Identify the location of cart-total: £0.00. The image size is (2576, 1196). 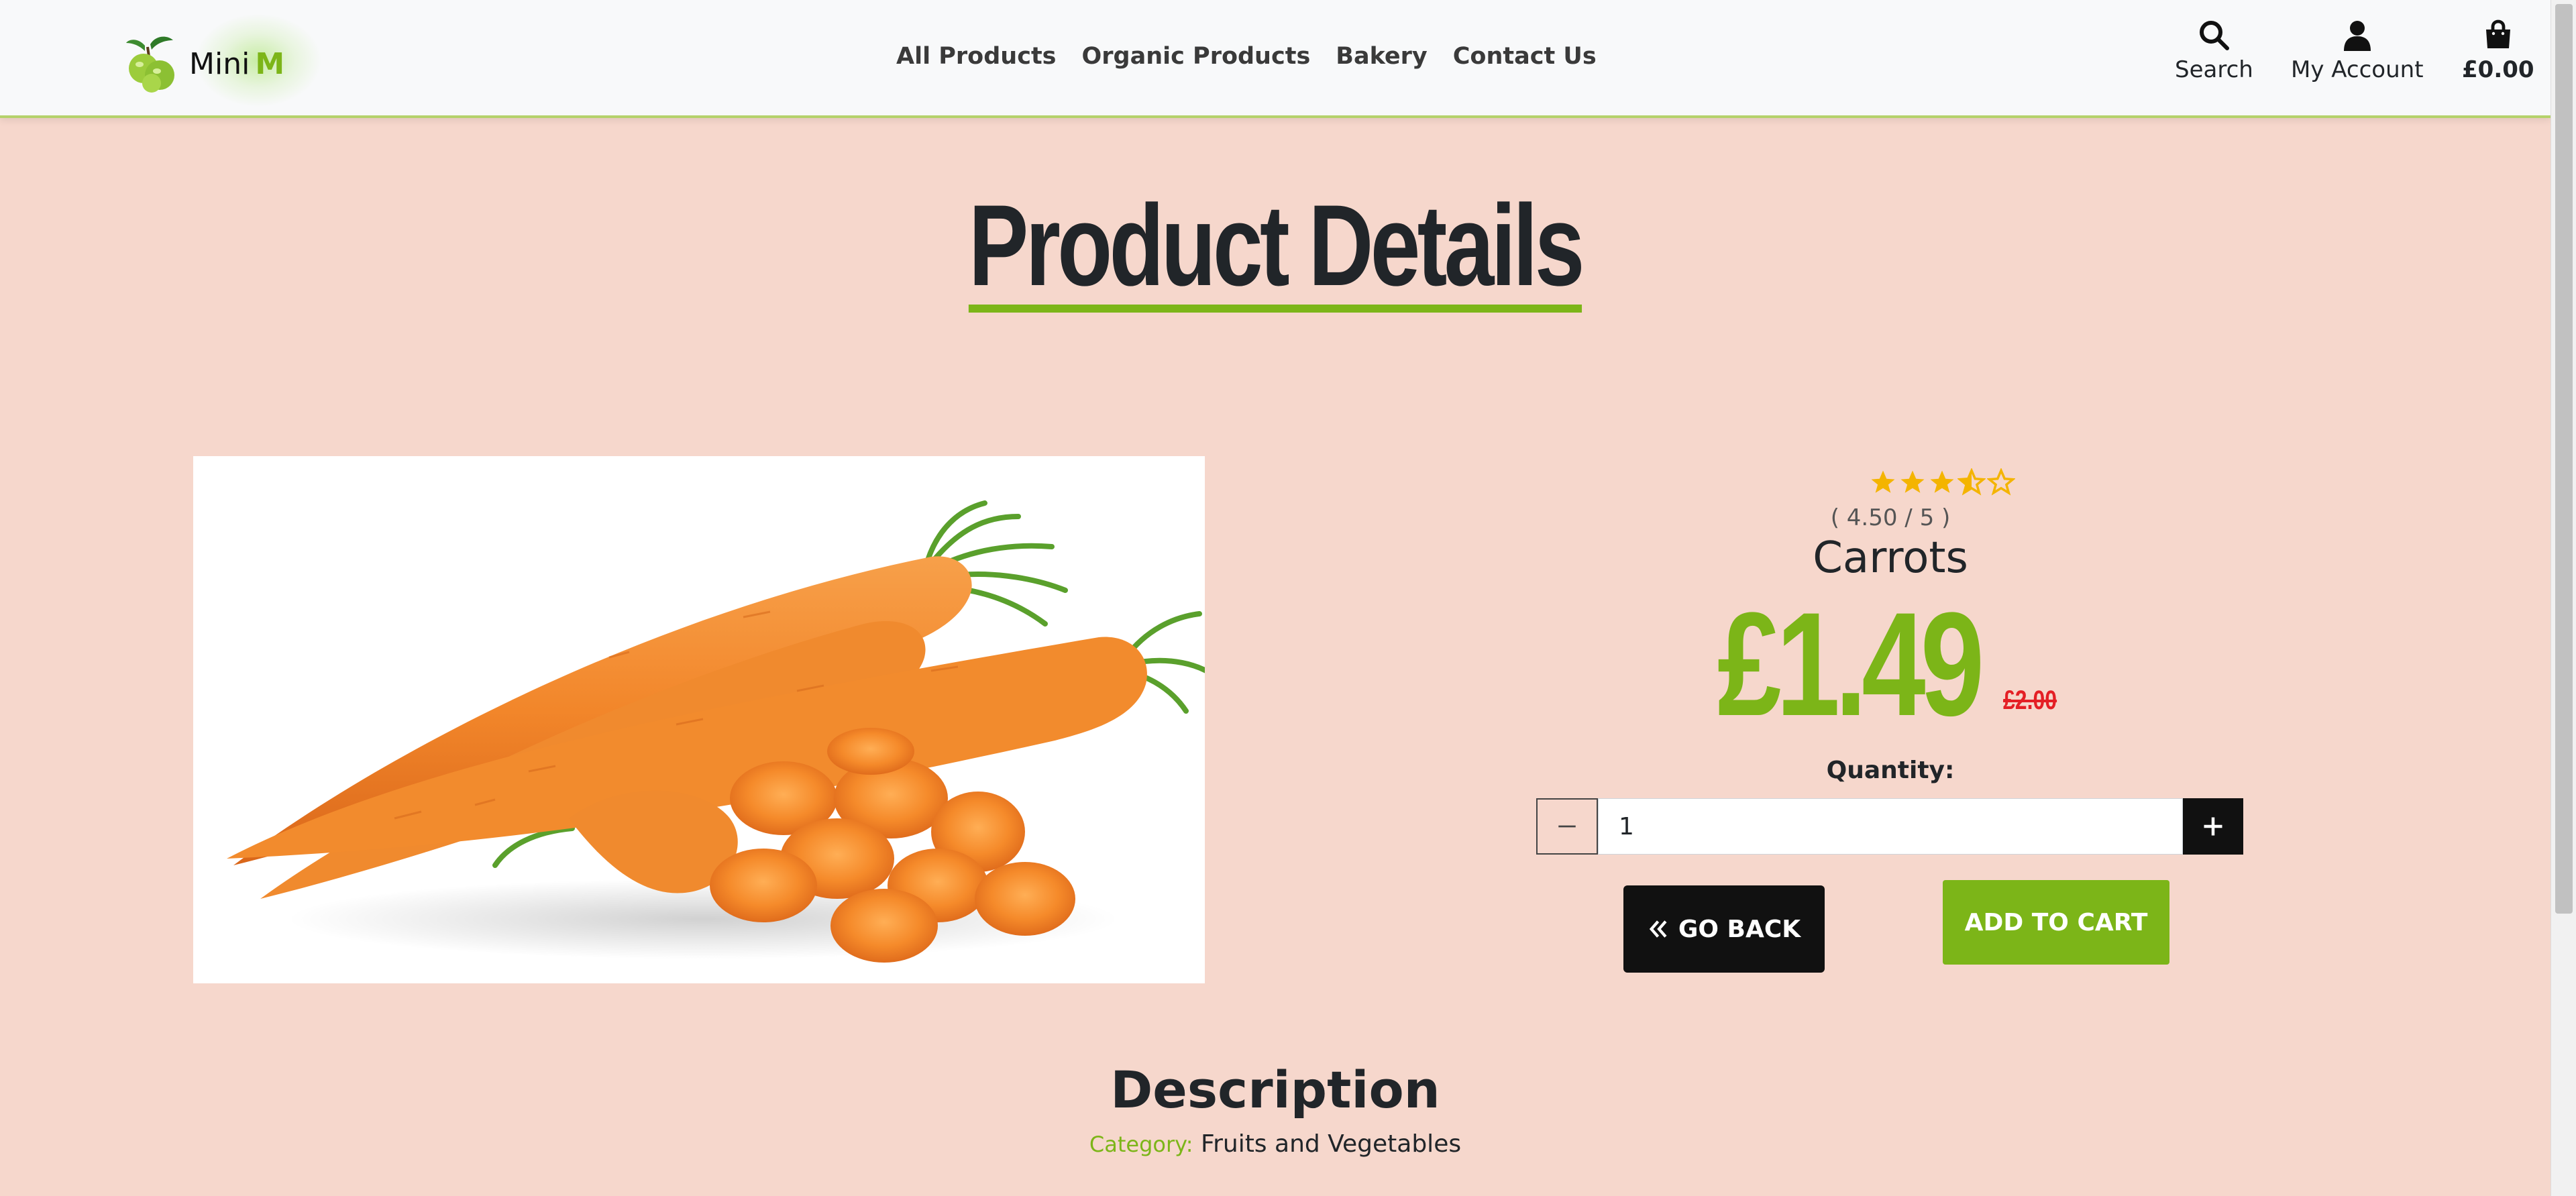
(2498, 69).